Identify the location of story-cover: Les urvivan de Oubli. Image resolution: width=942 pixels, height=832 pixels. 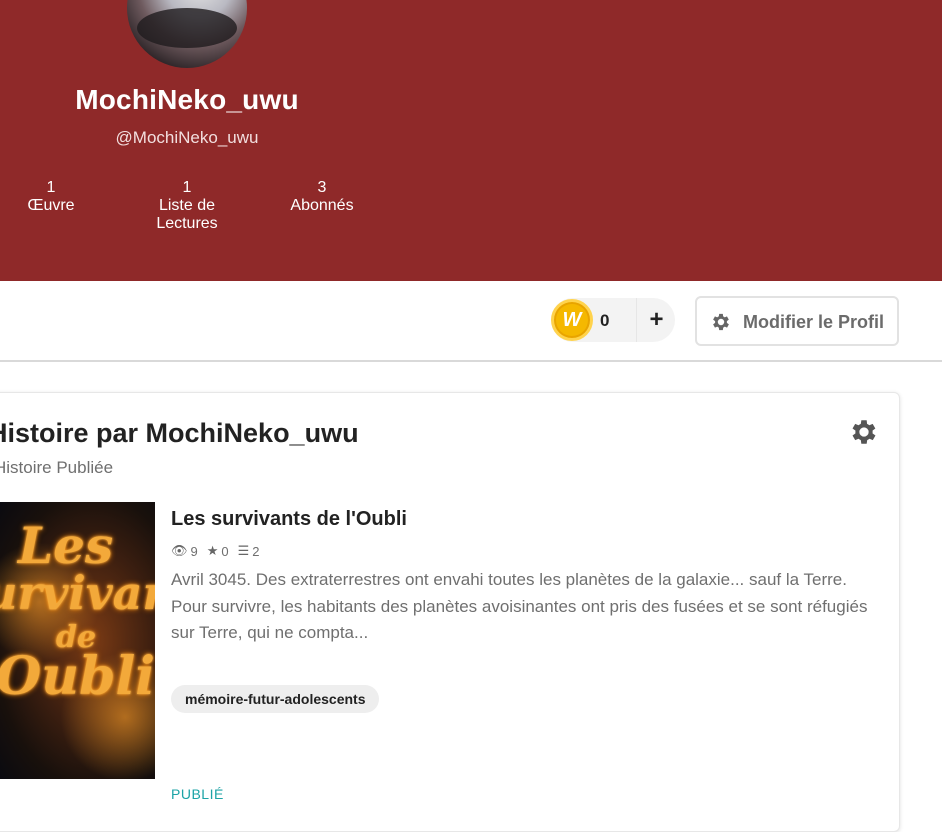
(77, 640).